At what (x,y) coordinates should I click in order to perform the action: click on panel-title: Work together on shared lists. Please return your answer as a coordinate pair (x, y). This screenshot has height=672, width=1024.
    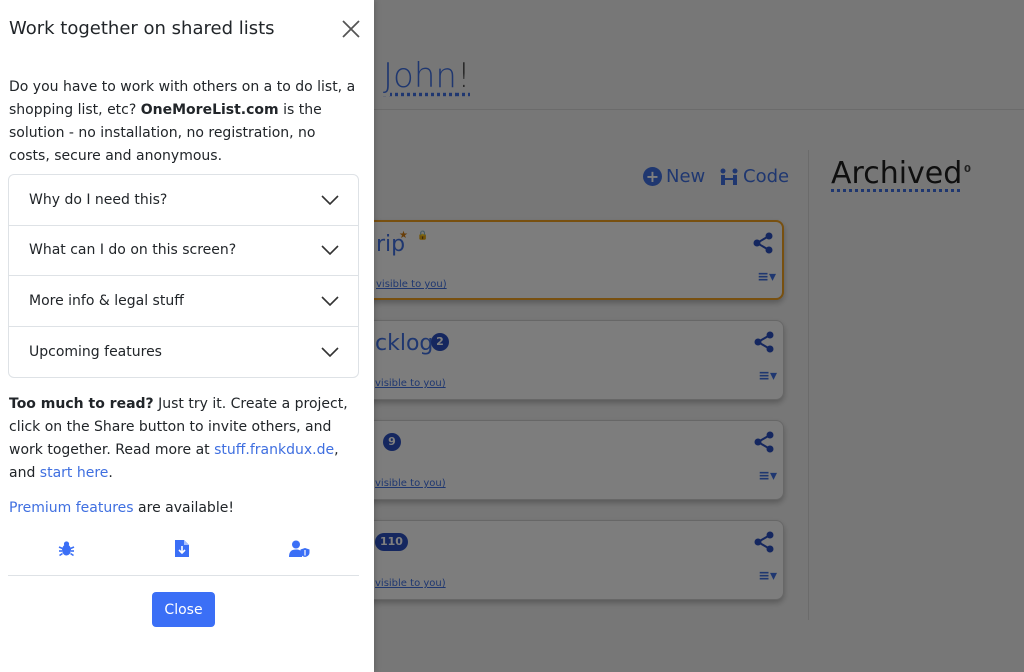
    Looking at the image, I should click on (142, 28).